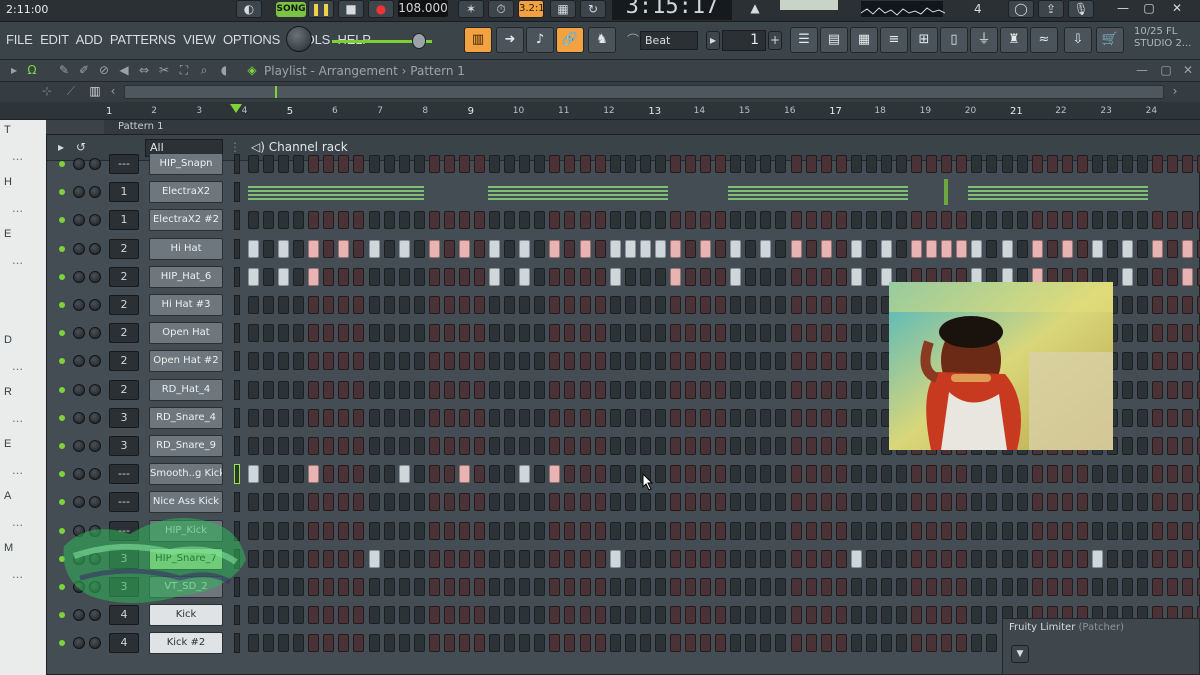 Image resolution: width=1200 pixels, height=675 pixels. What do you see at coordinates (95, 276) in the screenshot?
I see `channel-volume-knob` at bounding box center [95, 276].